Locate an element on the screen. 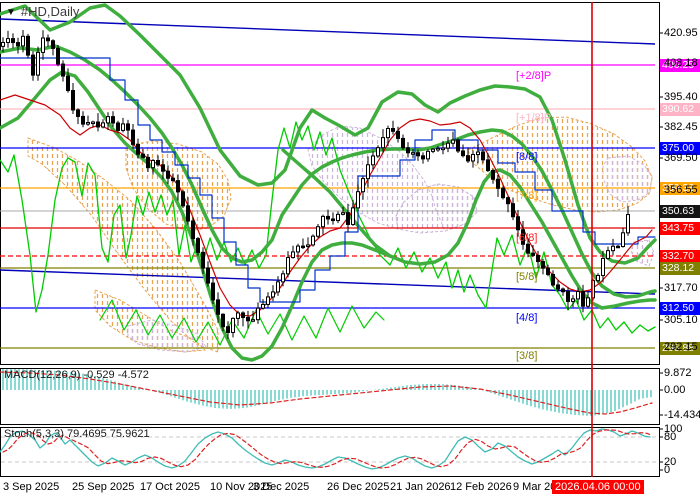 Image resolution: width=700 pixels, height=500 pixels. stoch-k-line is located at coordinates (325, 449).